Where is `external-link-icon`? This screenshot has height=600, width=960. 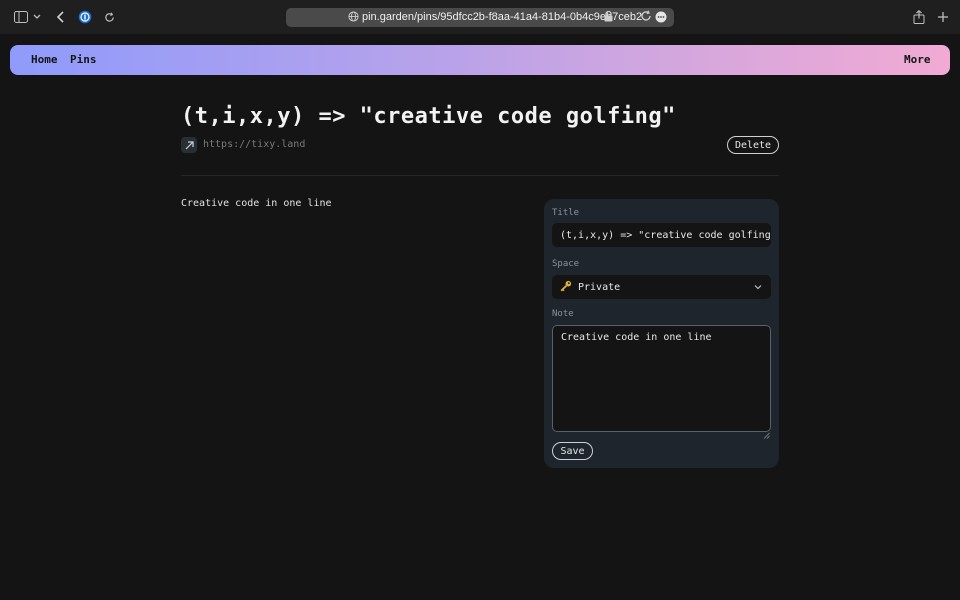 external-link-icon is located at coordinates (189, 145).